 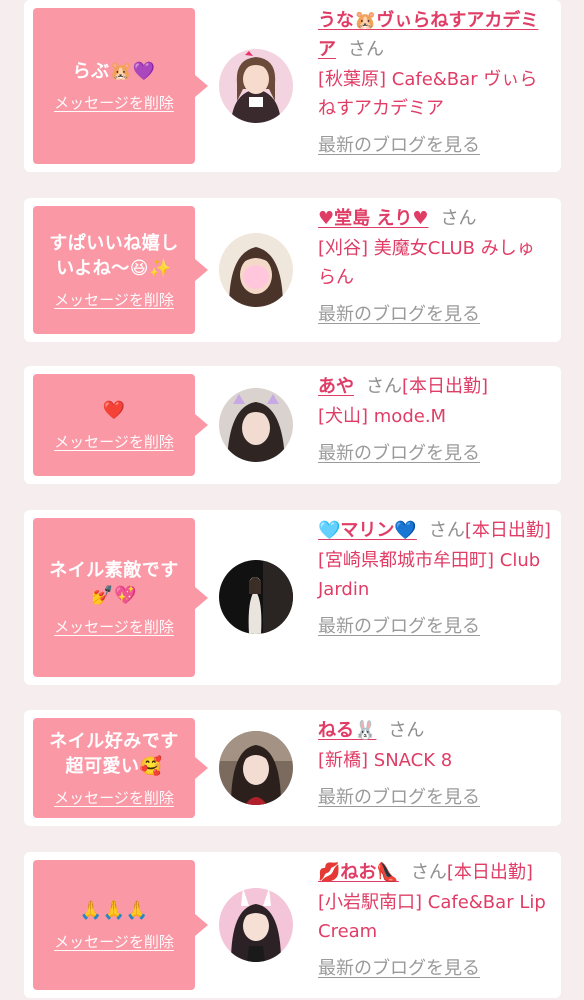 What do you see at coordinates (114, 255) in the screenshot?
I see `message-text: すぱいいね嬉しいよね〜😆✨` at bounding box center [114, 255].